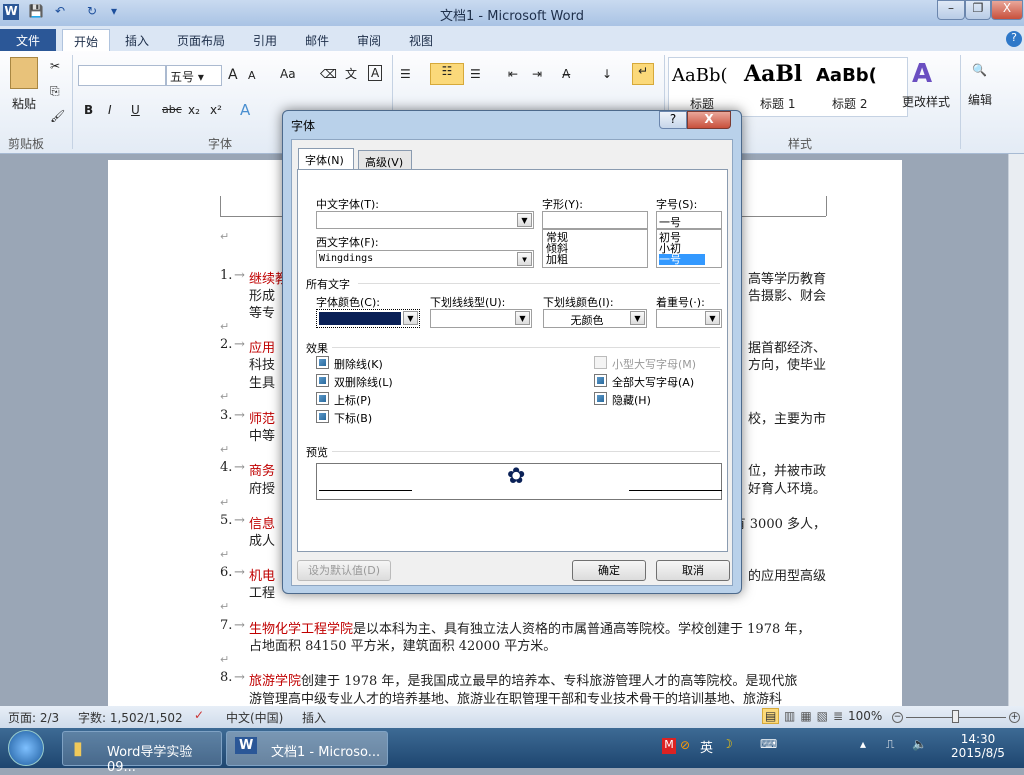 The image size is (1024, 775). I want to click on italic-button: I, so click(110, 110).